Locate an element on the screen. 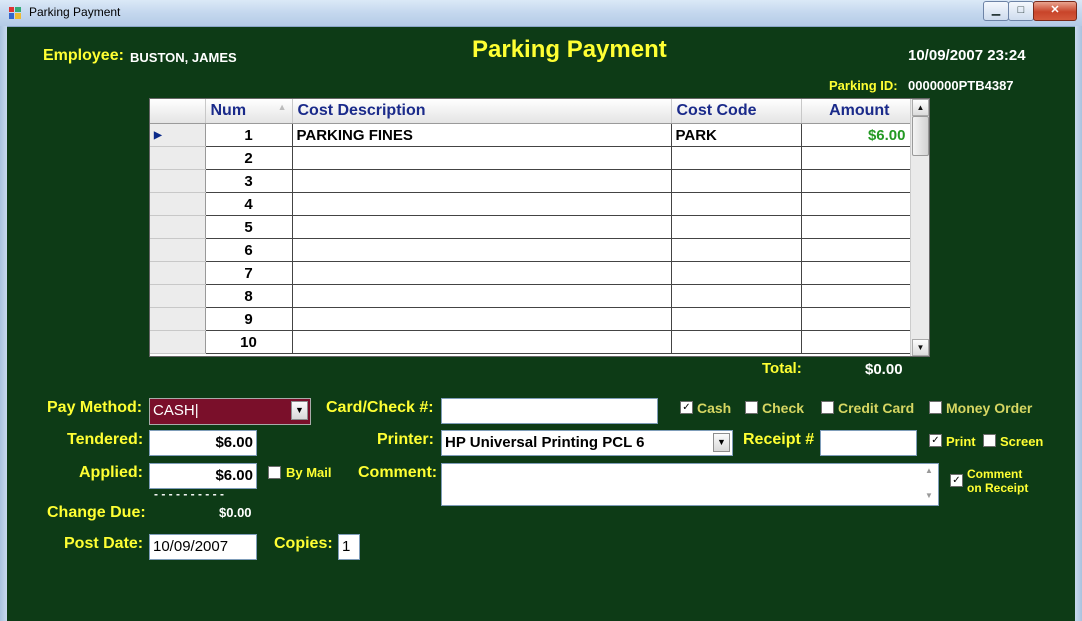 The height and width of the screenshot is (621, 1082). table-row: 10 is located at coordinates (530, 342).